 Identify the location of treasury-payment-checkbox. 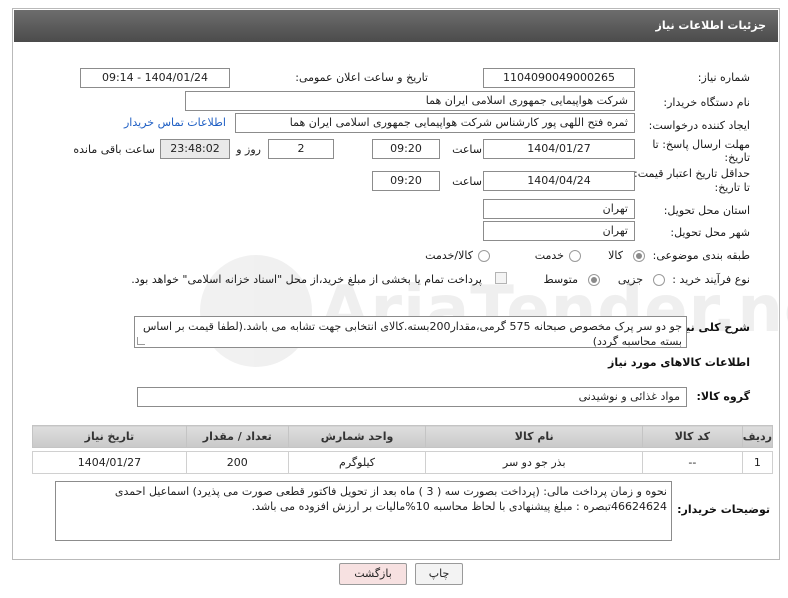
(501, 278).